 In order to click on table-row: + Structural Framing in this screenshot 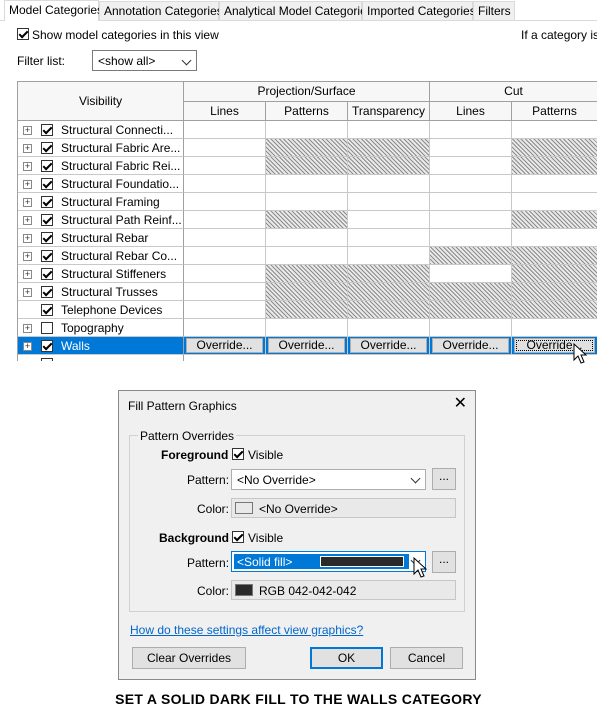, I will do `click(307, 202)`.